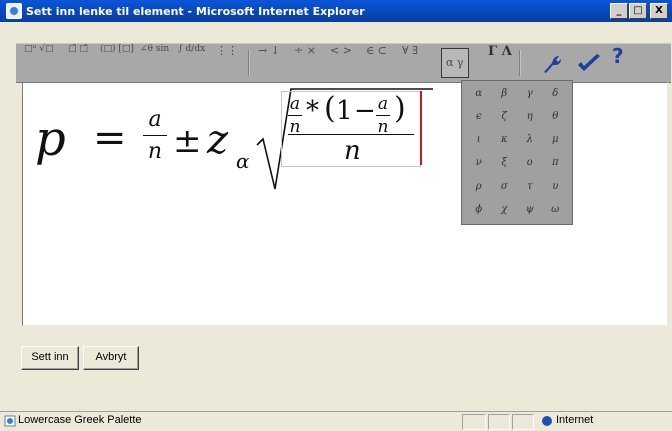 The height and width of the screenshot is (431, 672). I want to click on minimize-button: _, so click(619, 11).